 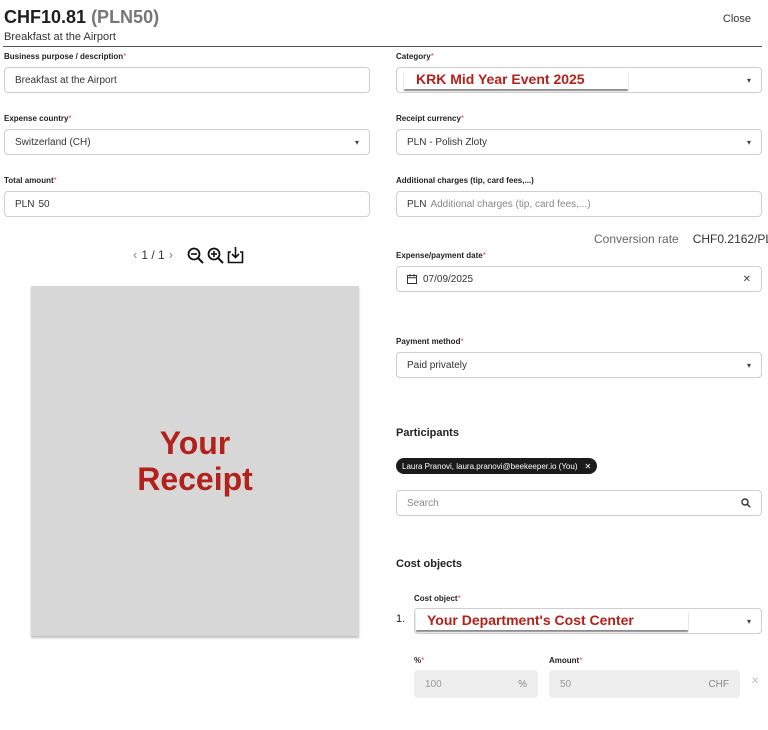 What do you see at coordinates (419, 660) in the screenshot?
I see `percent-label: %*` at bounding box center [419, 660].